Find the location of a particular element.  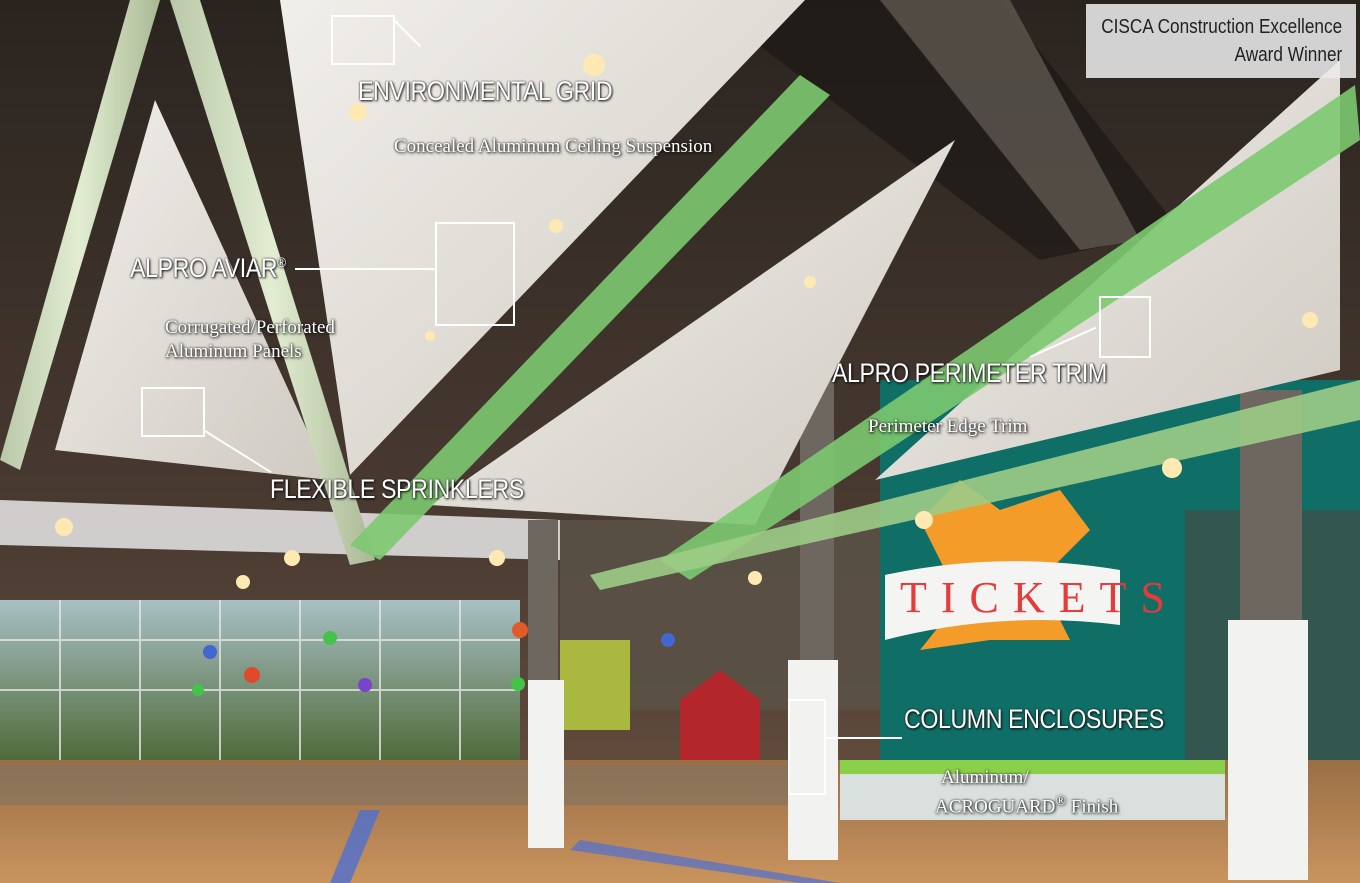

window-wall is located at coordinates (260, 680).